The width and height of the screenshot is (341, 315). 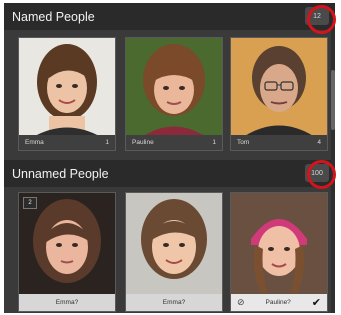 I want to click on unnamed-face-card: Emma?, so click(x=174, y=252).